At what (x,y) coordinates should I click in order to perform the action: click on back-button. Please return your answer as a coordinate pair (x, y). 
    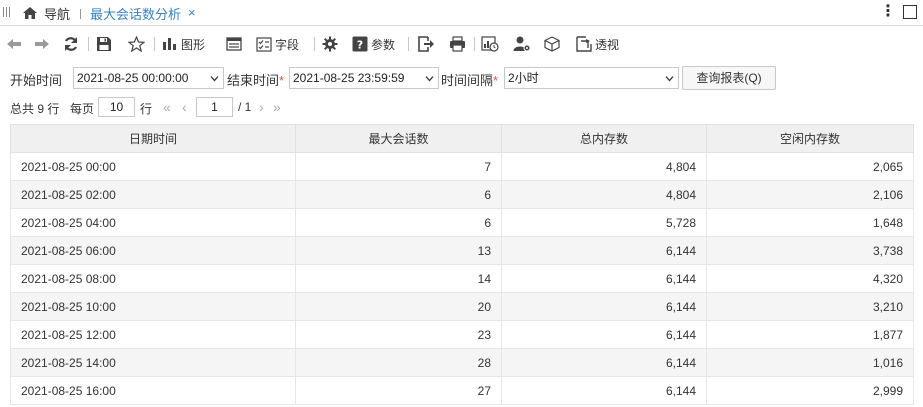
    Looking at the image, I should click on (14, 44).